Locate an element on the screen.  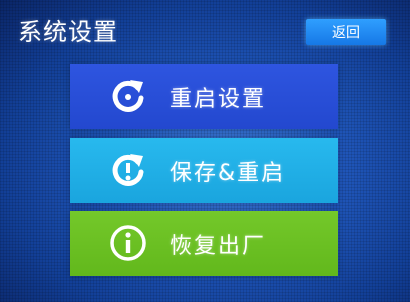
restart-settings-button: 重启设置 is located at coordinates (204, 96).